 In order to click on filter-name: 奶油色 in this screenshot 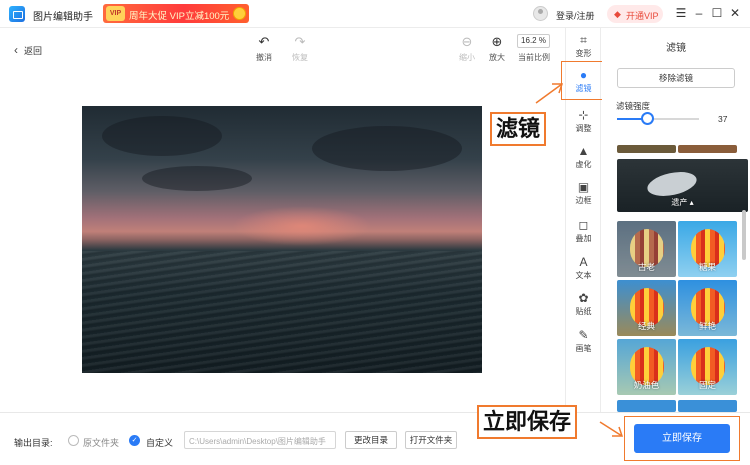, I will do `click(646, 385)`.